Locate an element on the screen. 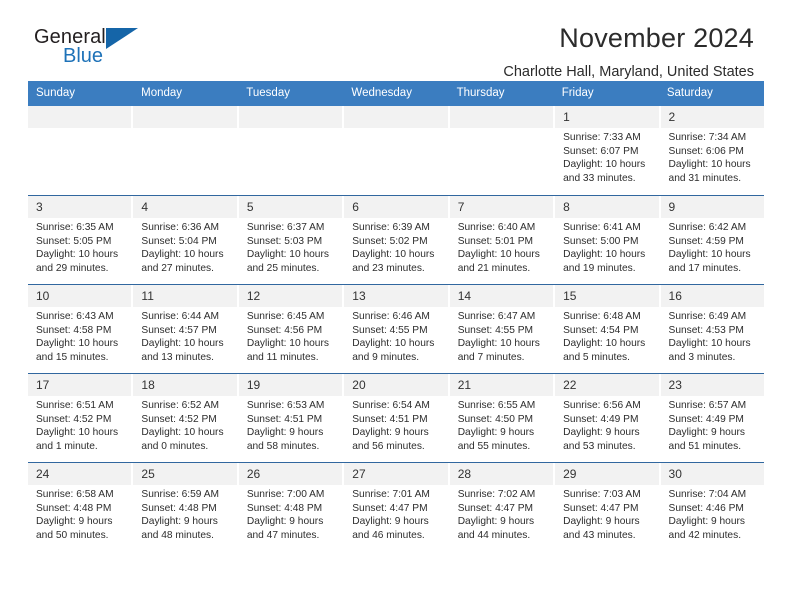  sunset-text: Sunset: 4:50 PM is located at coordinates (495, 419).